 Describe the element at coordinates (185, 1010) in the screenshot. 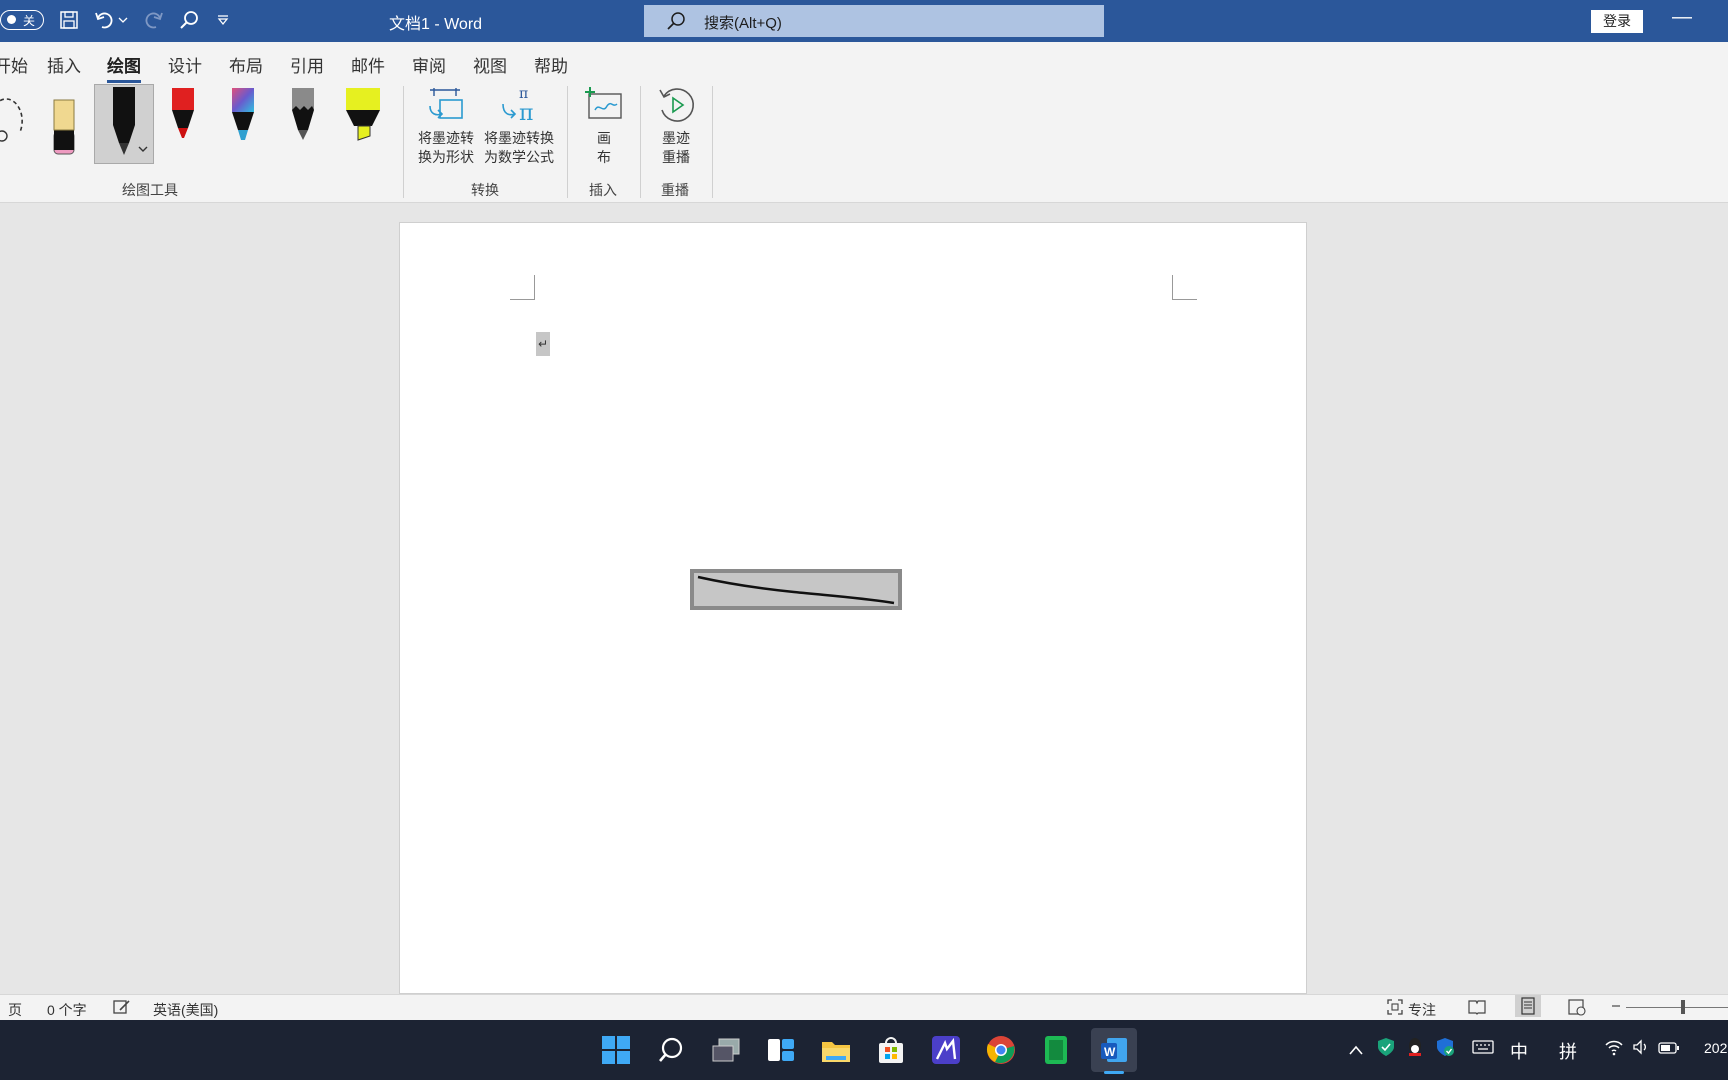

I see `language-indicator: 英语(美国)` at that location.